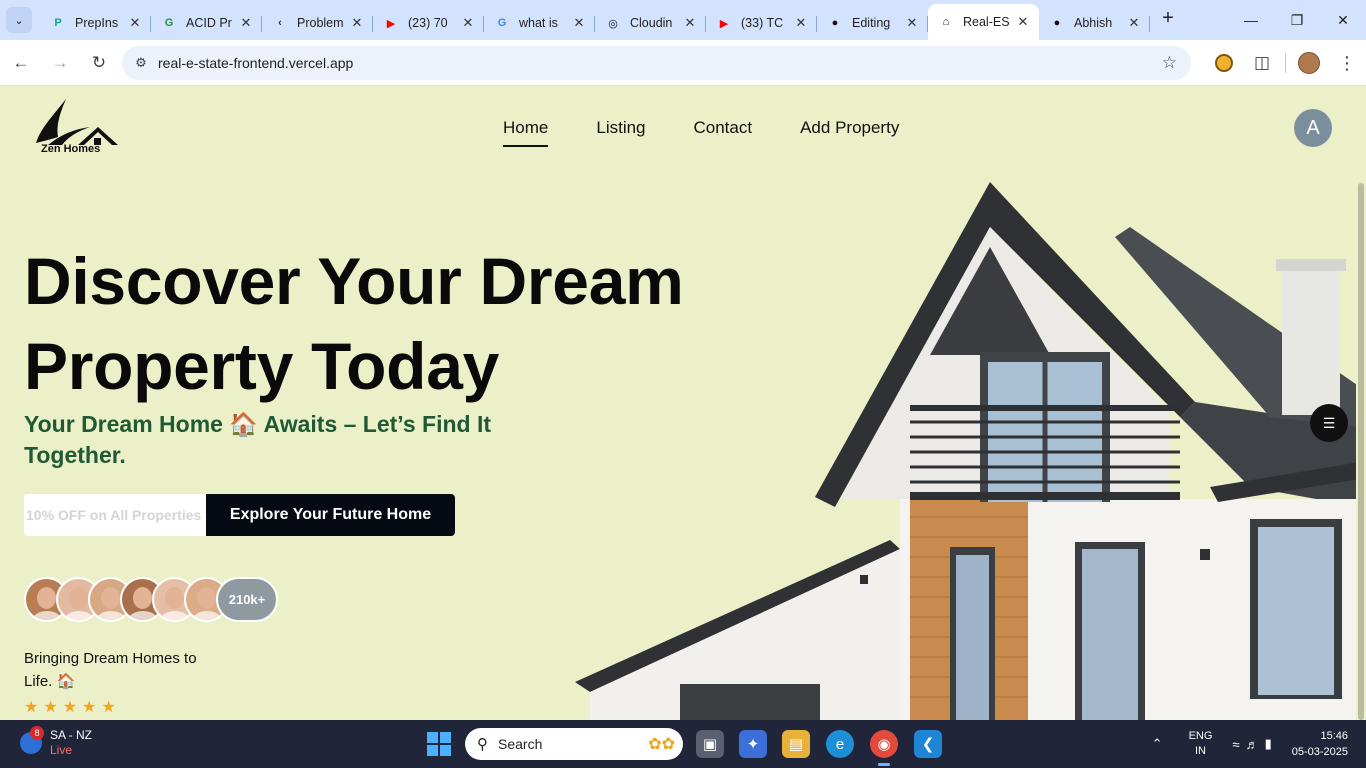  I want to click on browser-tab: Gwhat is ✕, so click(539, 23).